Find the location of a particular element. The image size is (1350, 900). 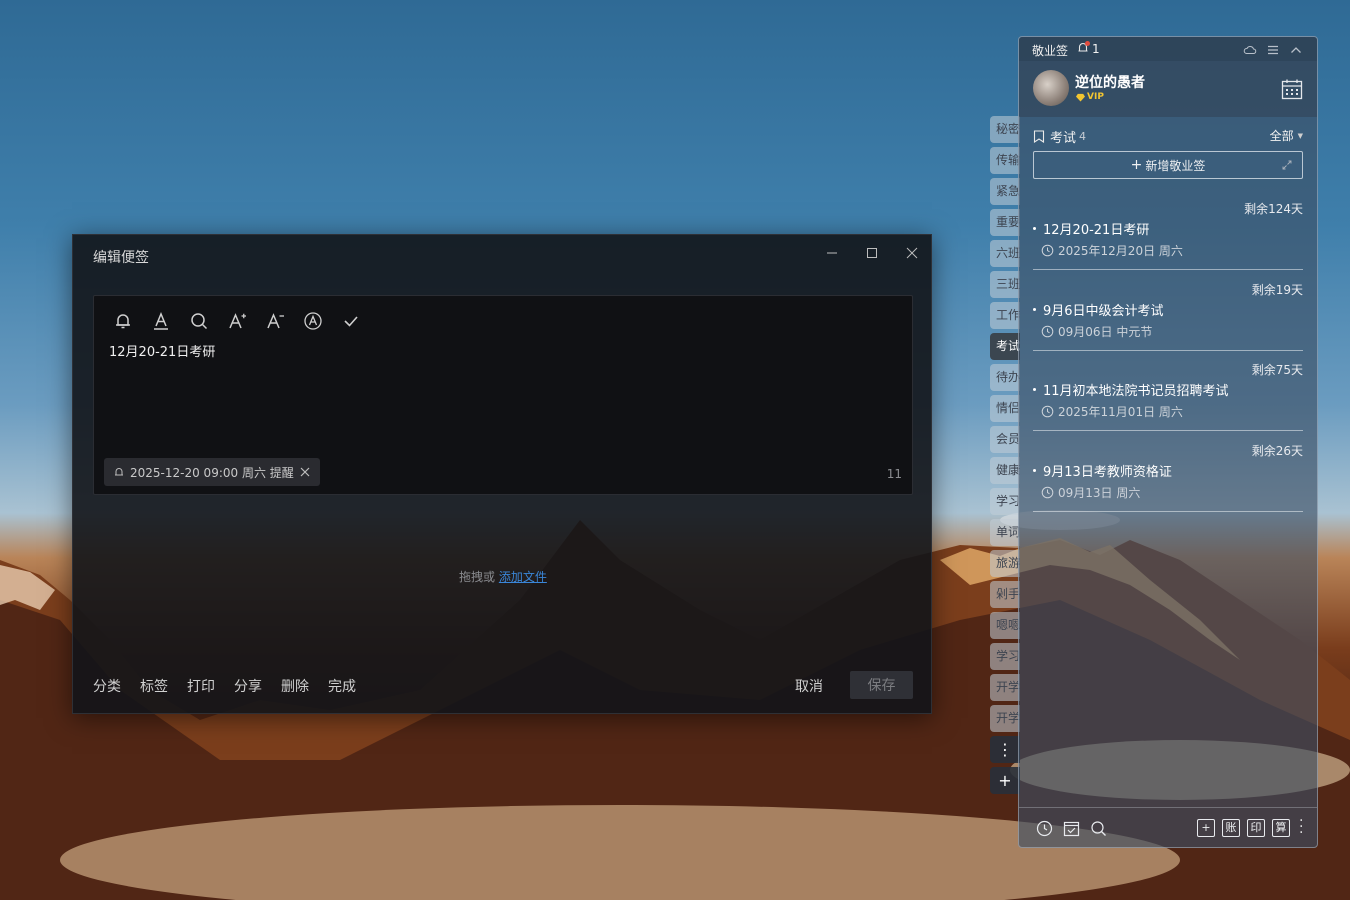

check-icon is located at coordinates (351, 321).